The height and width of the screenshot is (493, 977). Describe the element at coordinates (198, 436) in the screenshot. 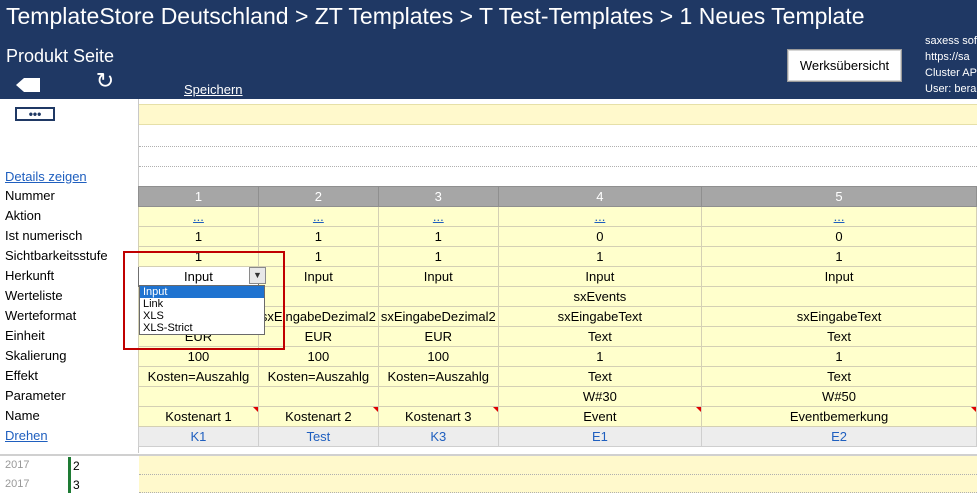

I see `column-key-cell: K1` at that location.